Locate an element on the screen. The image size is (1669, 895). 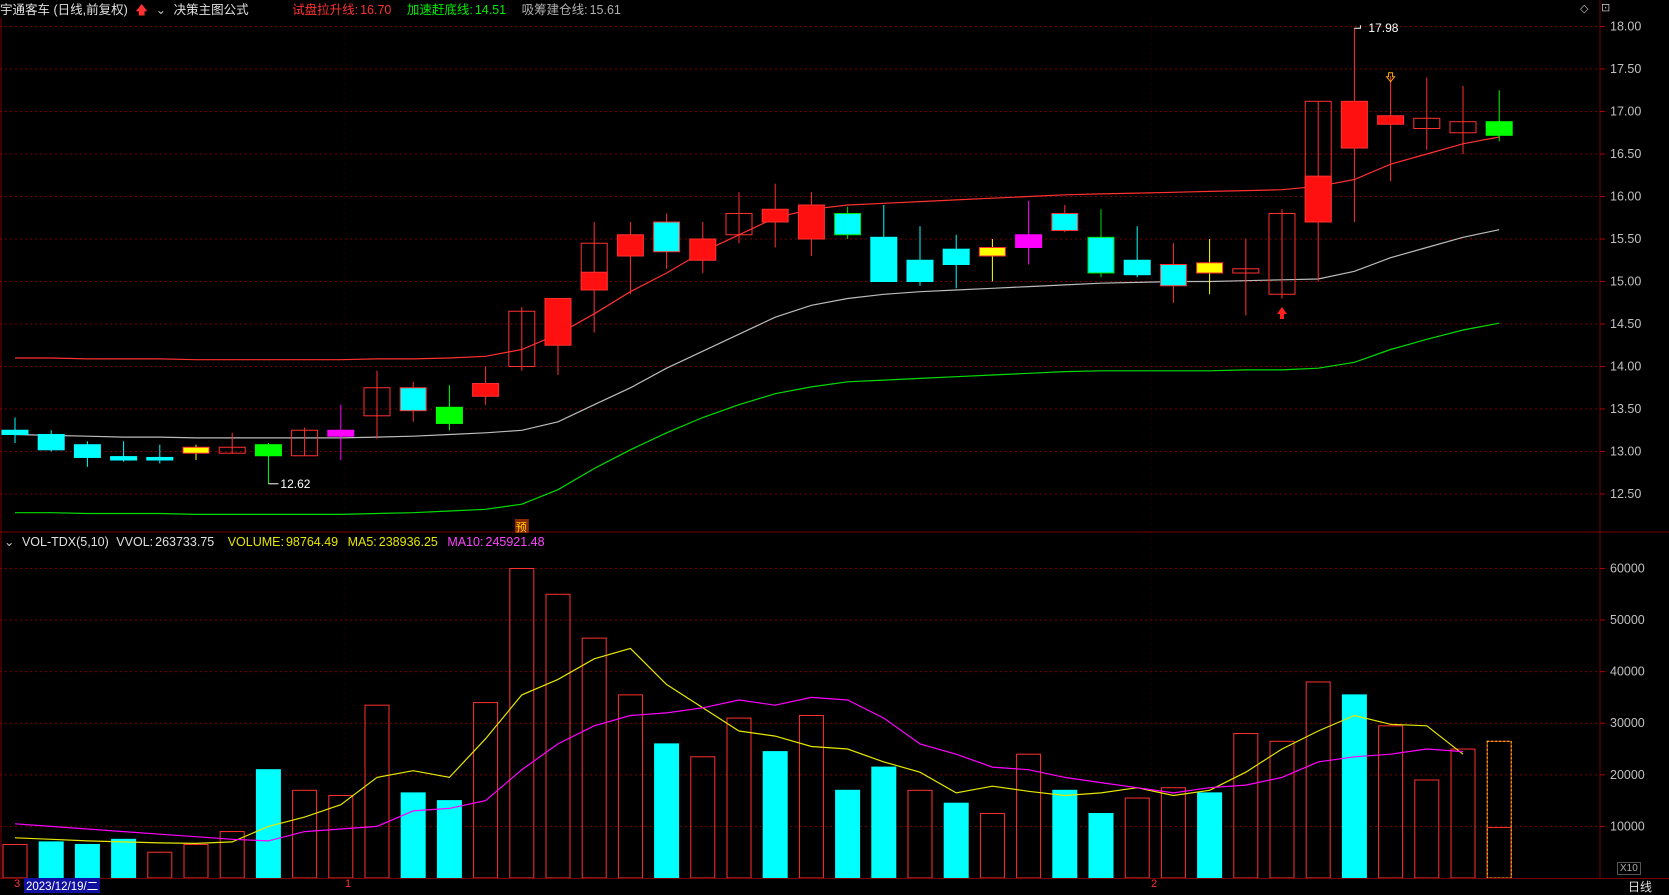
x10-label: X10 is located at coordinates (1629, 868).